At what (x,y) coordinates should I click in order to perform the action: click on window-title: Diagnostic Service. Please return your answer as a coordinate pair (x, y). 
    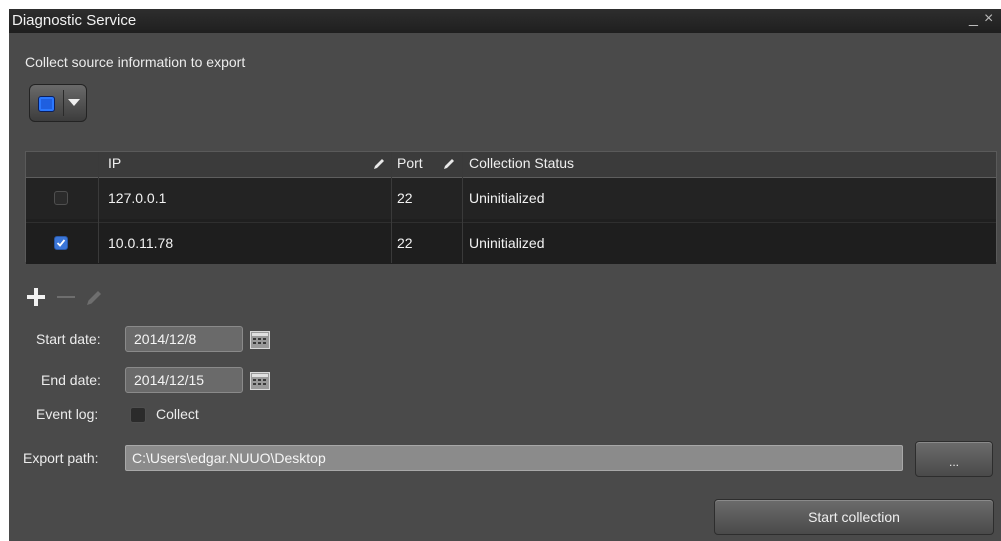
    Looking at the image, I should click on (74, 20).